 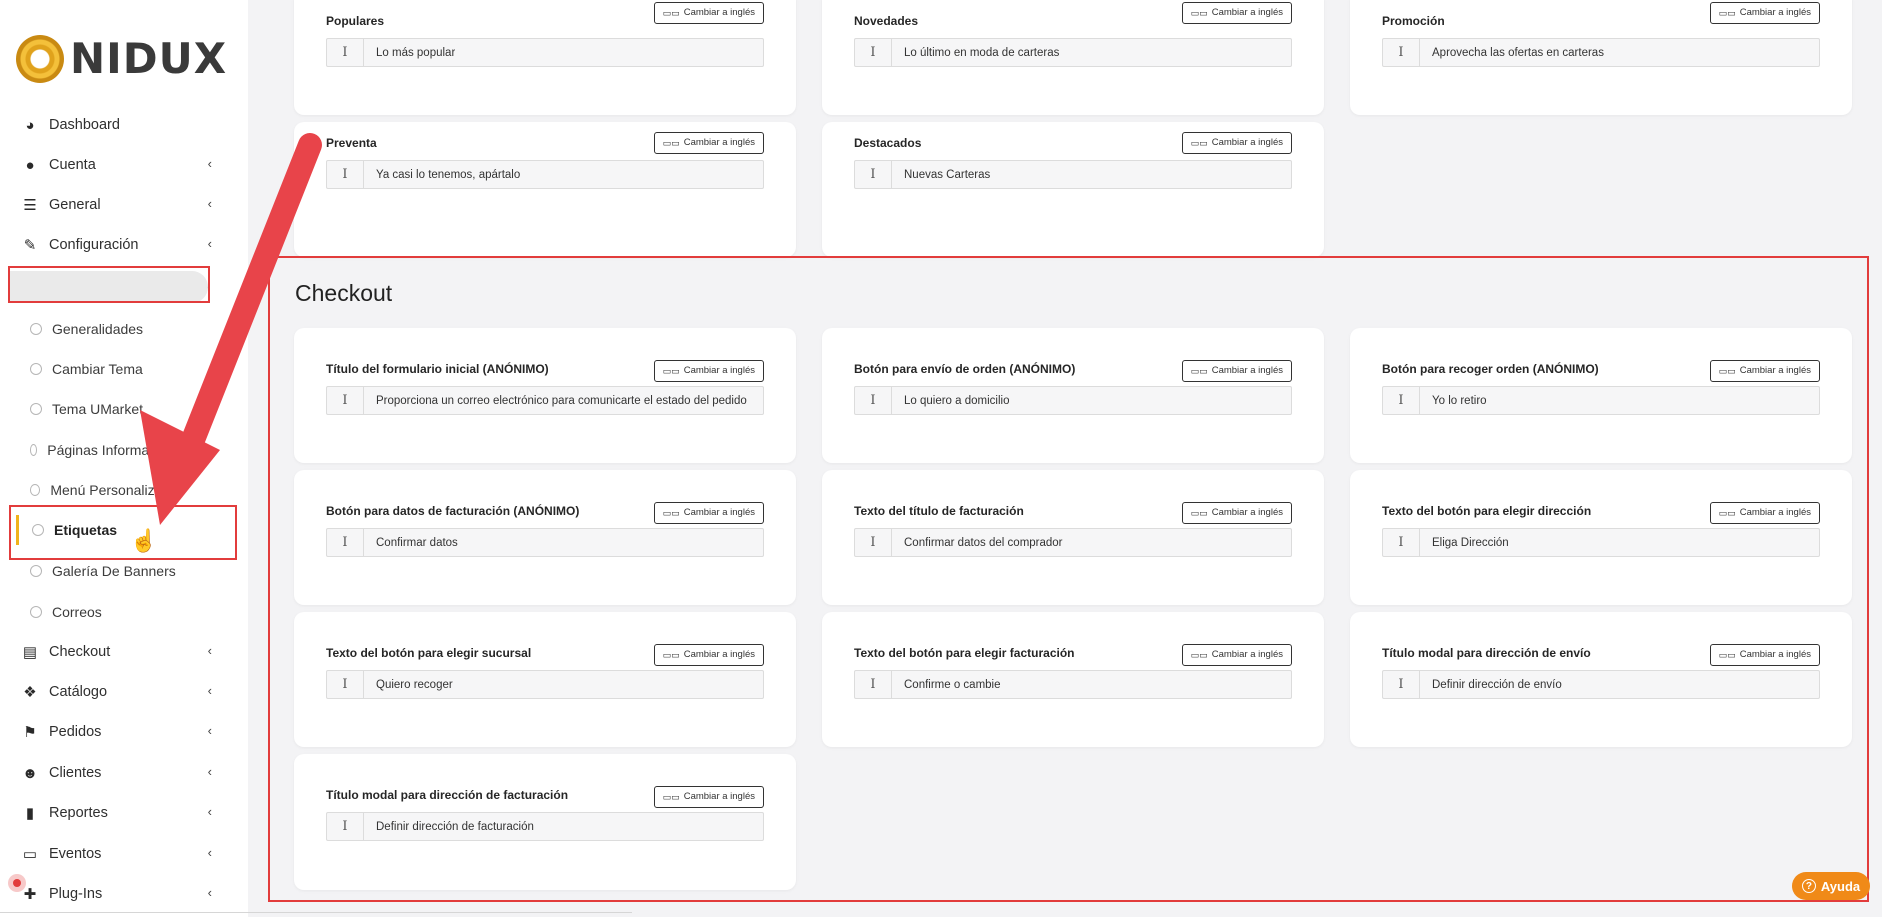 What do you see at coordinates (545, 52) in the screenshot?
I see `label-text-input: I Lo más popular` at bounding box center [545, 52].